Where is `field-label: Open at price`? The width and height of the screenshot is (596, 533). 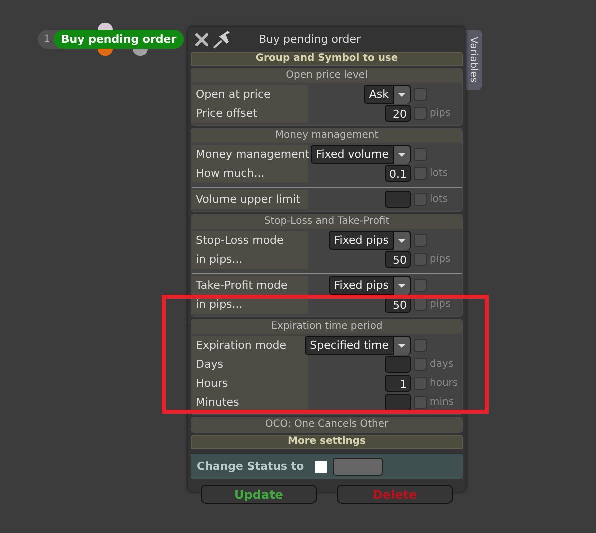
field-label: Open at price is located at coordinates (250, 94).